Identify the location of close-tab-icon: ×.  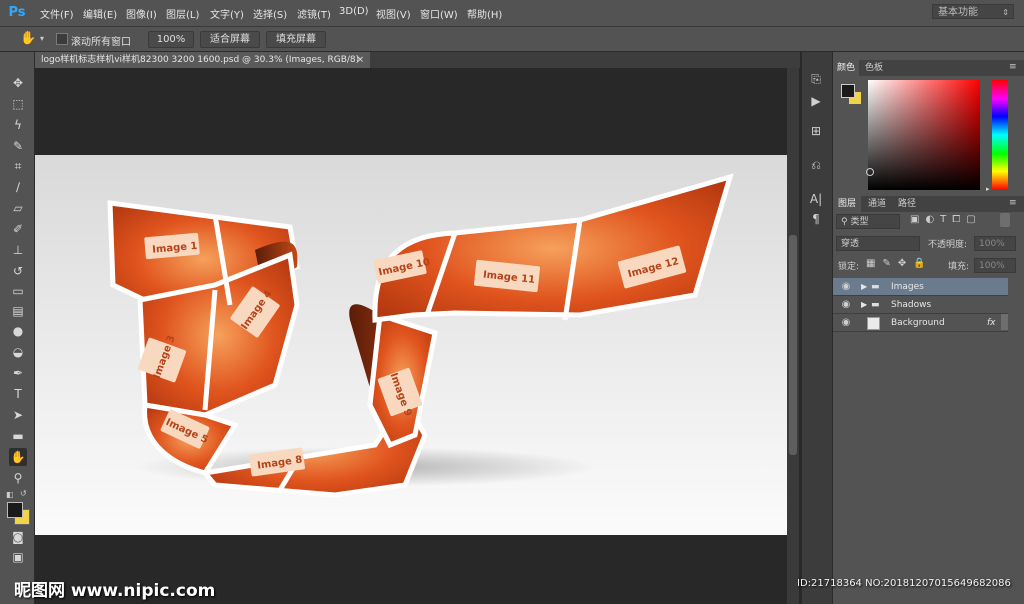
(360, 60).